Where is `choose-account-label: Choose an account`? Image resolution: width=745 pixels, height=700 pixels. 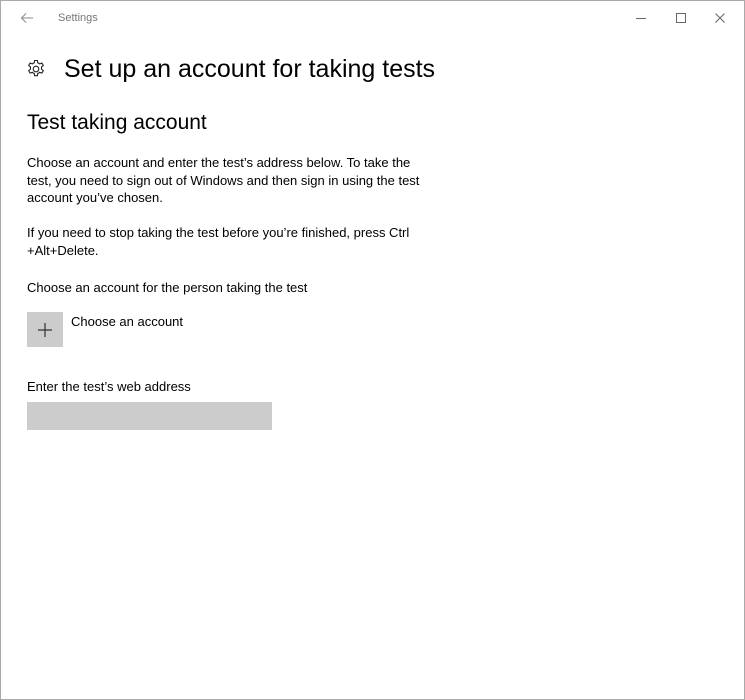 choose-account-label: Choose an account is located at coordinates (127, 321).